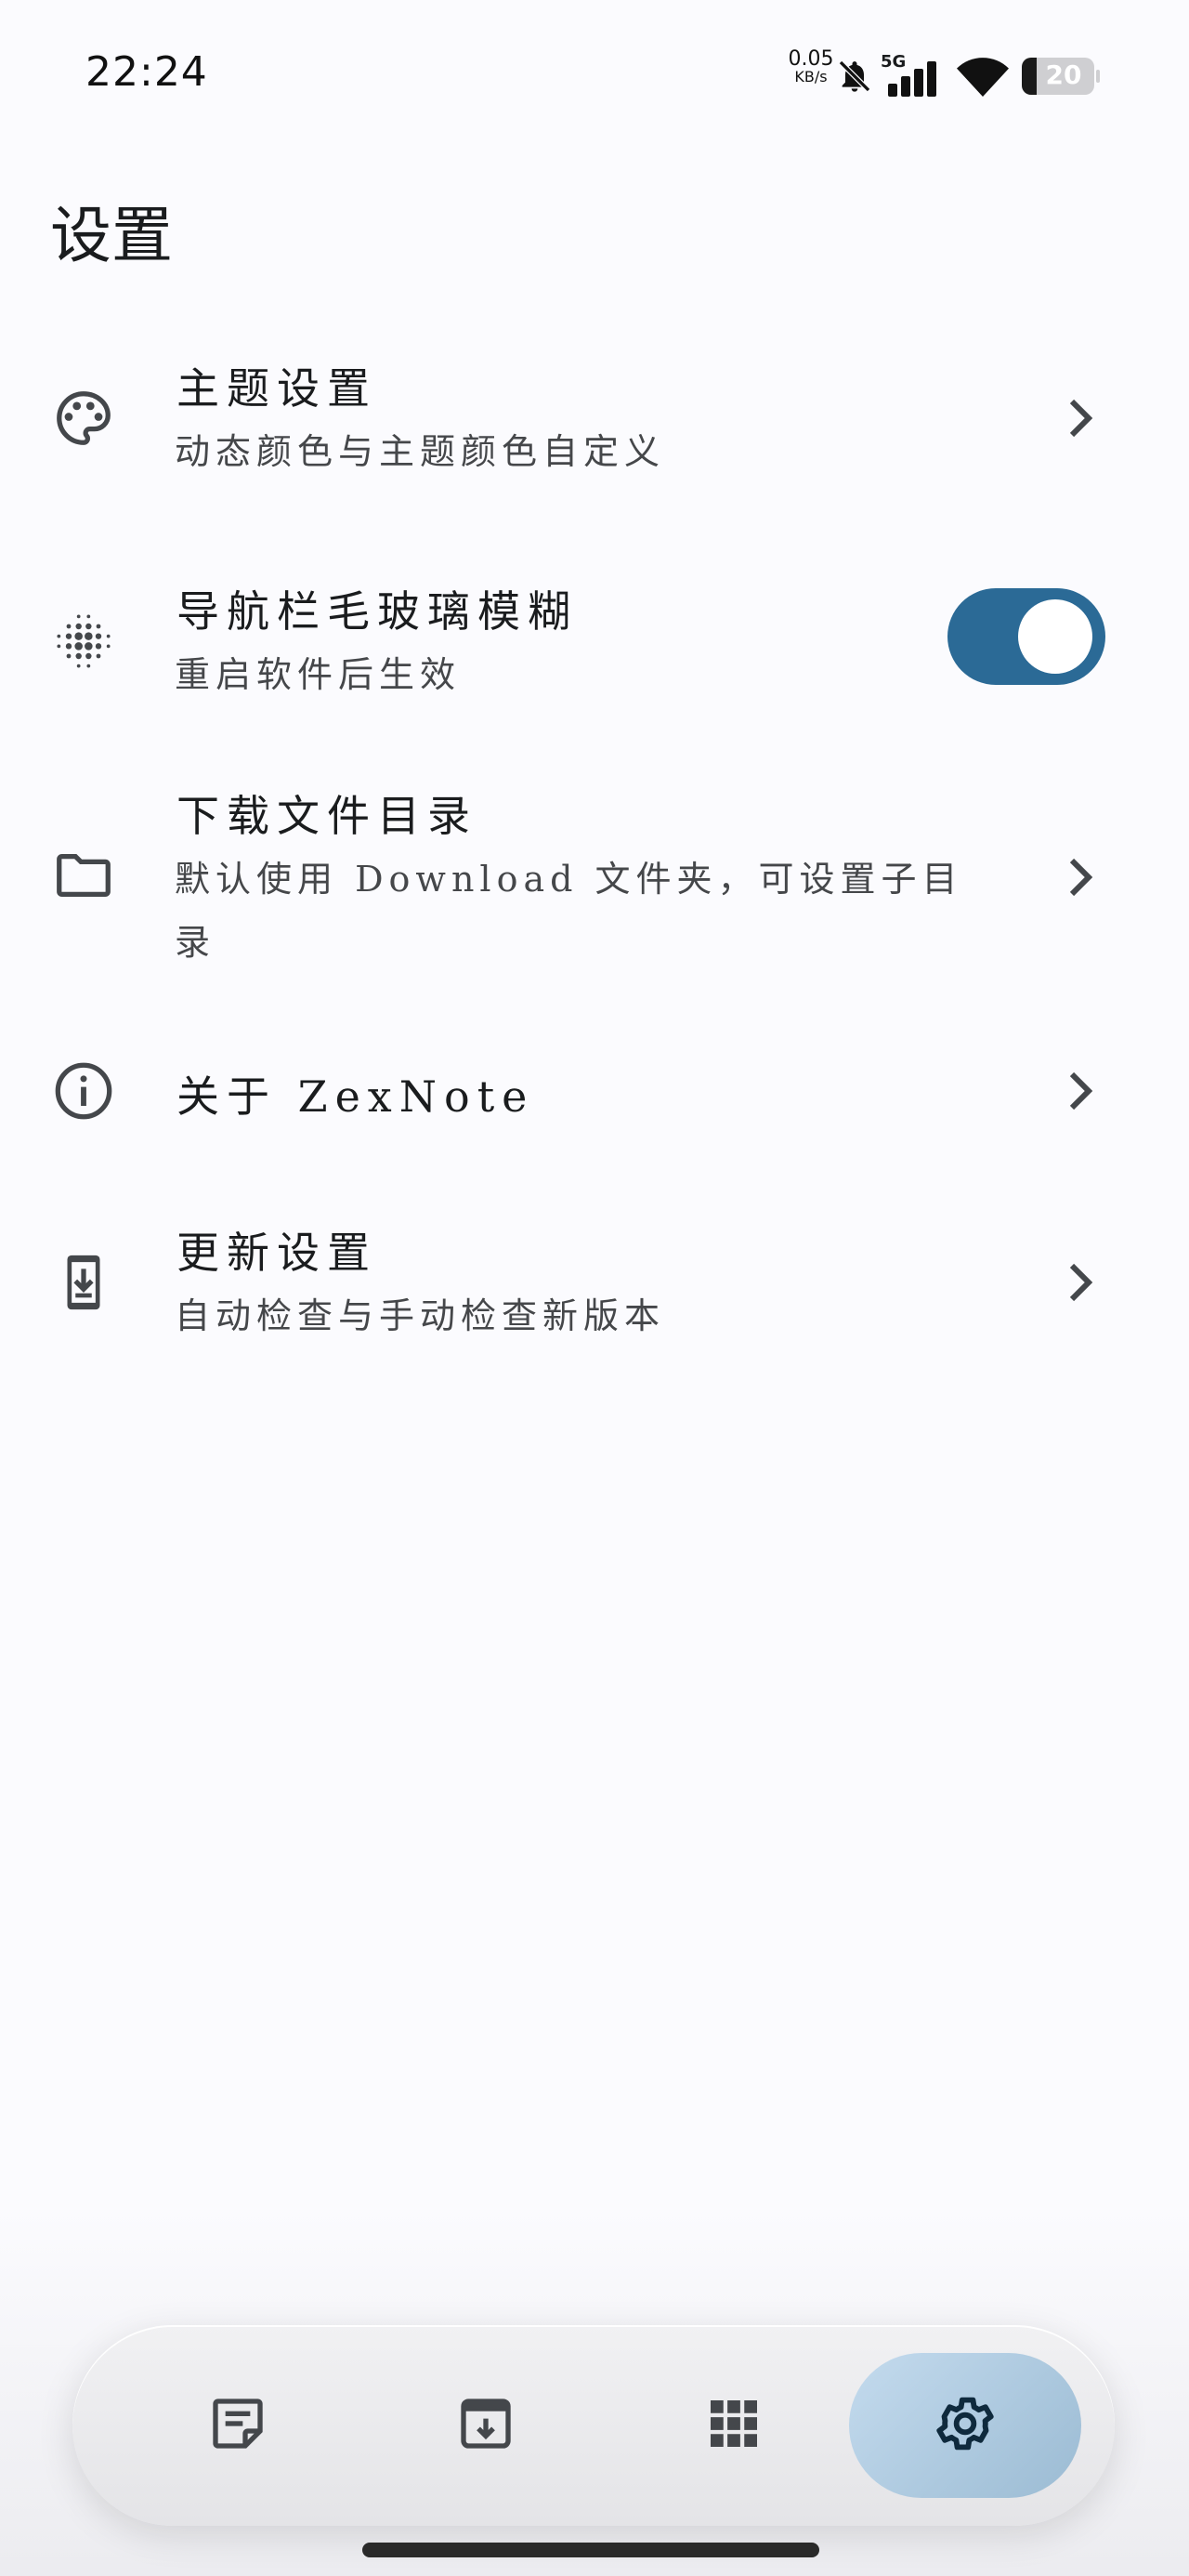 Image resolution: width=1189 pixels, height=2576 pixels. What do you see at coordinates (84, 1091) in the screenshot?
I see `info-icon` at bounding box center [84, 1091].